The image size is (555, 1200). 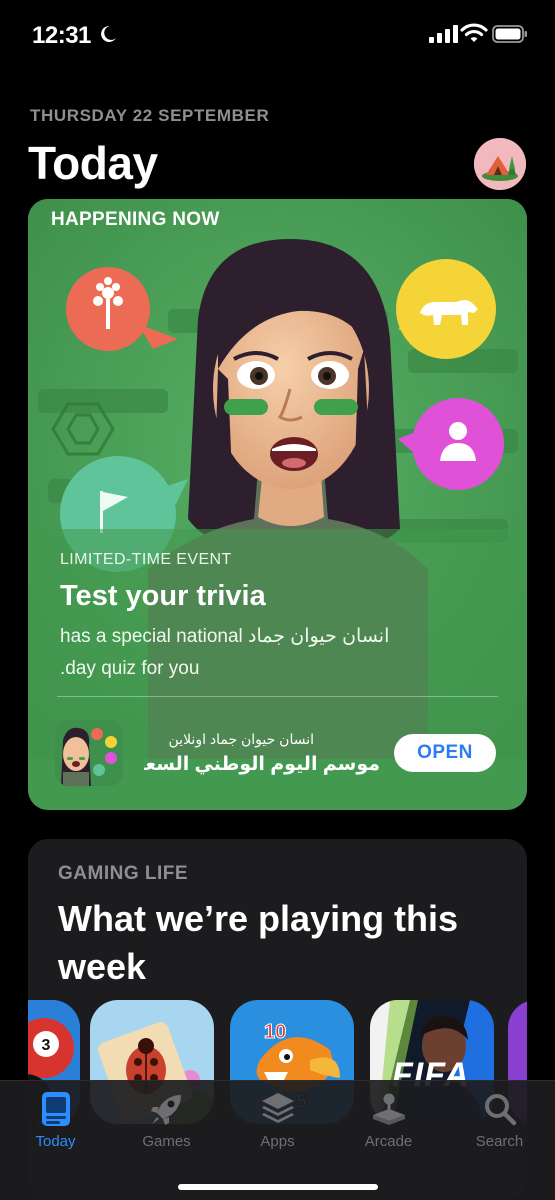 I want to click on focus-moon-icon, so click(x=108, y=33).